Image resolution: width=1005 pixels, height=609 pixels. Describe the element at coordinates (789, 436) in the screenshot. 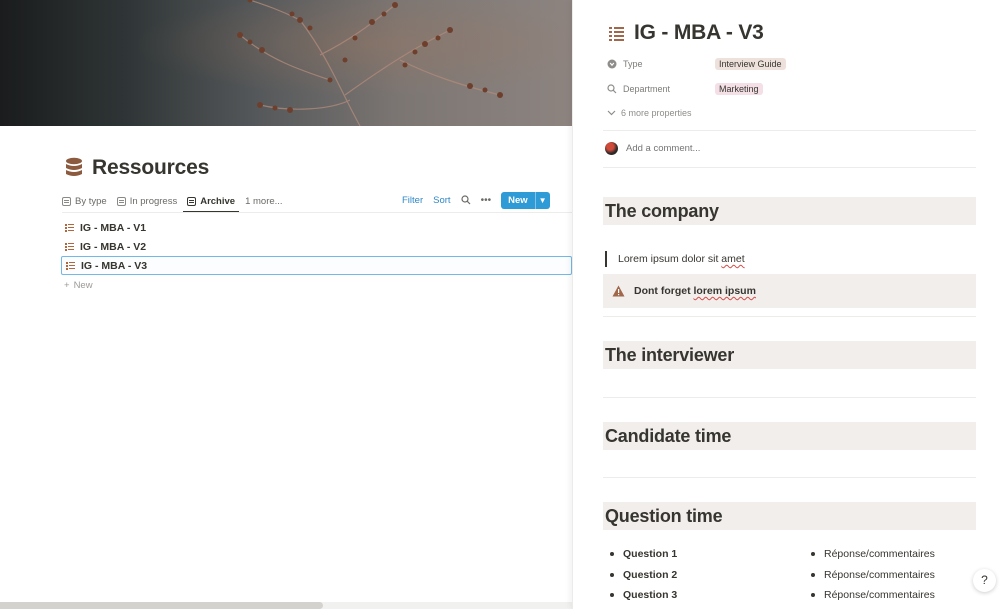

I see `heading-candidate-time: Candidate time` at that location.